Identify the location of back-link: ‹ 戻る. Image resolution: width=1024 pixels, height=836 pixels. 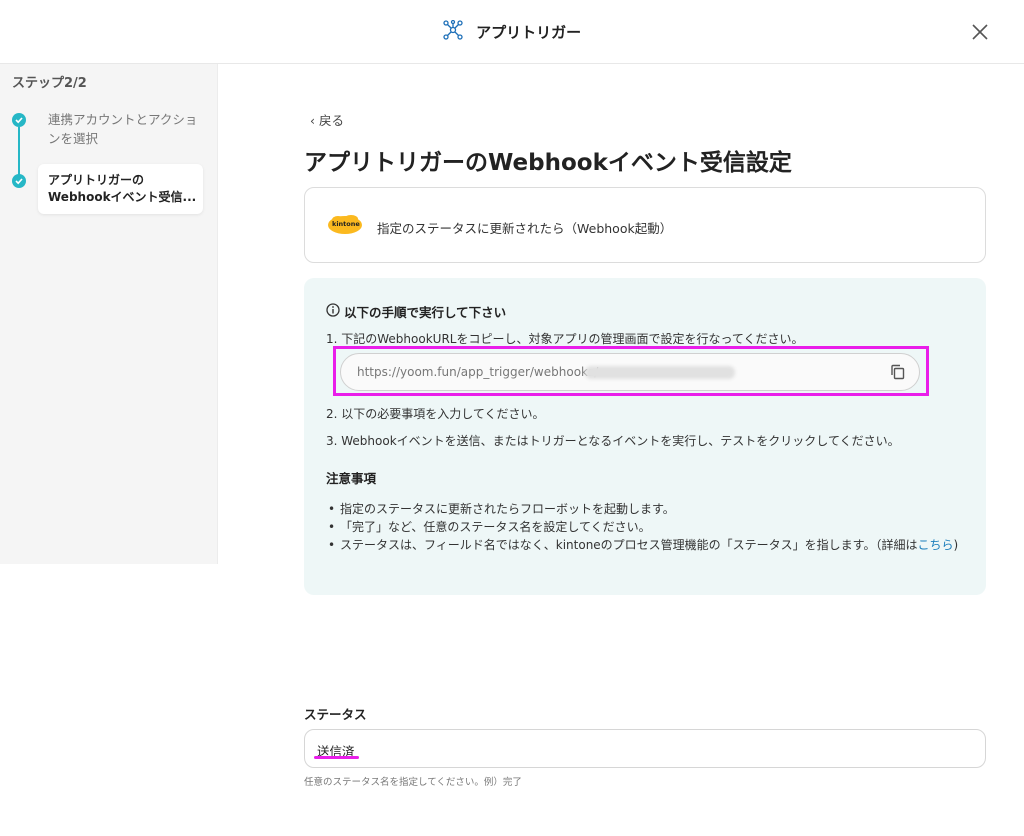
(327, 119).